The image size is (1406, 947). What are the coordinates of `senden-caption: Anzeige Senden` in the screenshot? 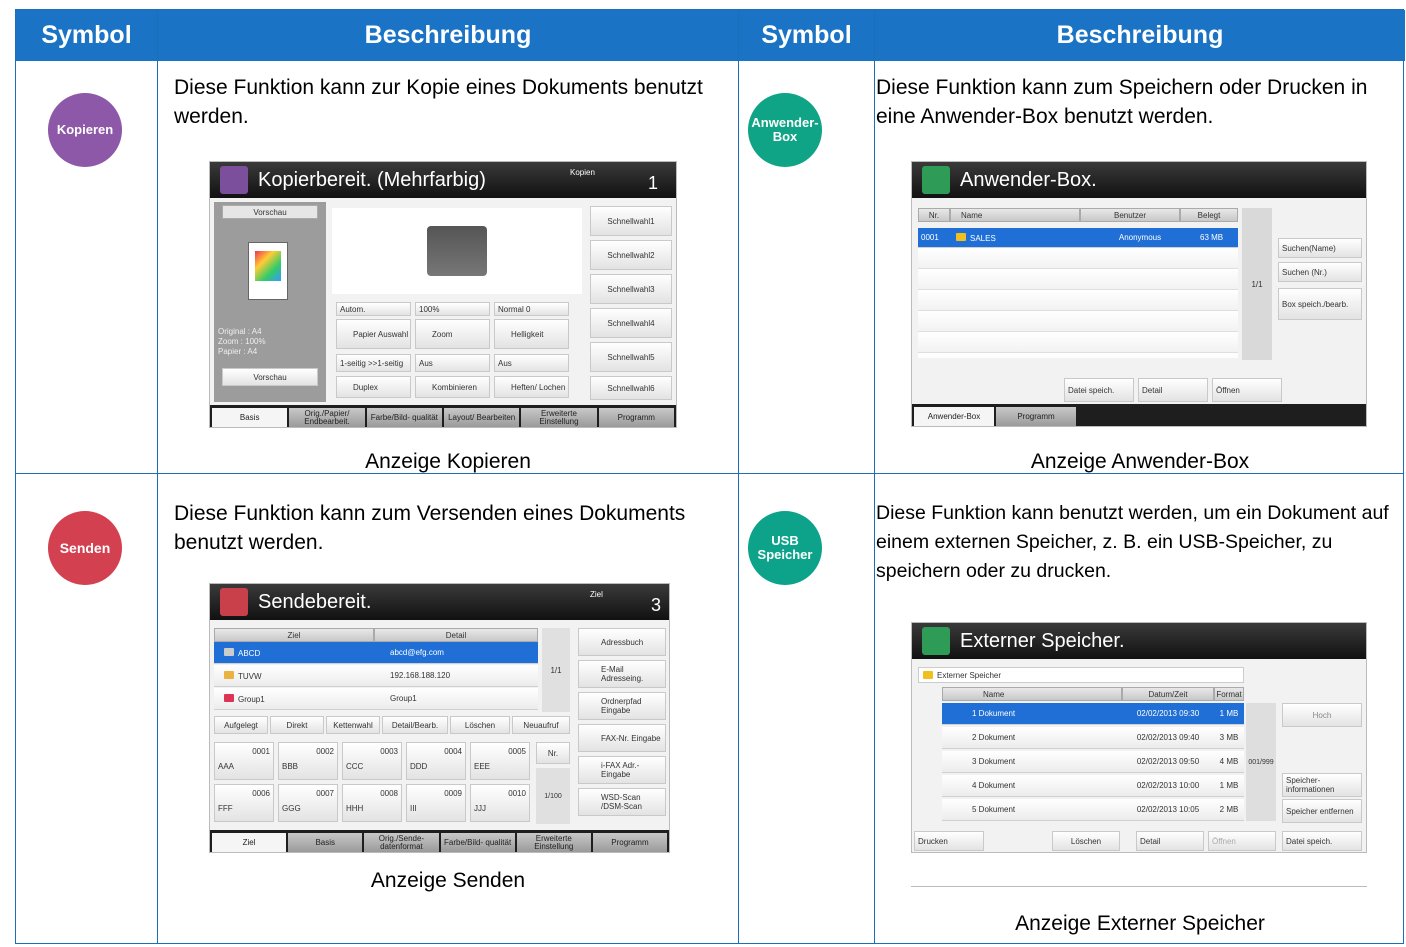 It's located at (448, 880).